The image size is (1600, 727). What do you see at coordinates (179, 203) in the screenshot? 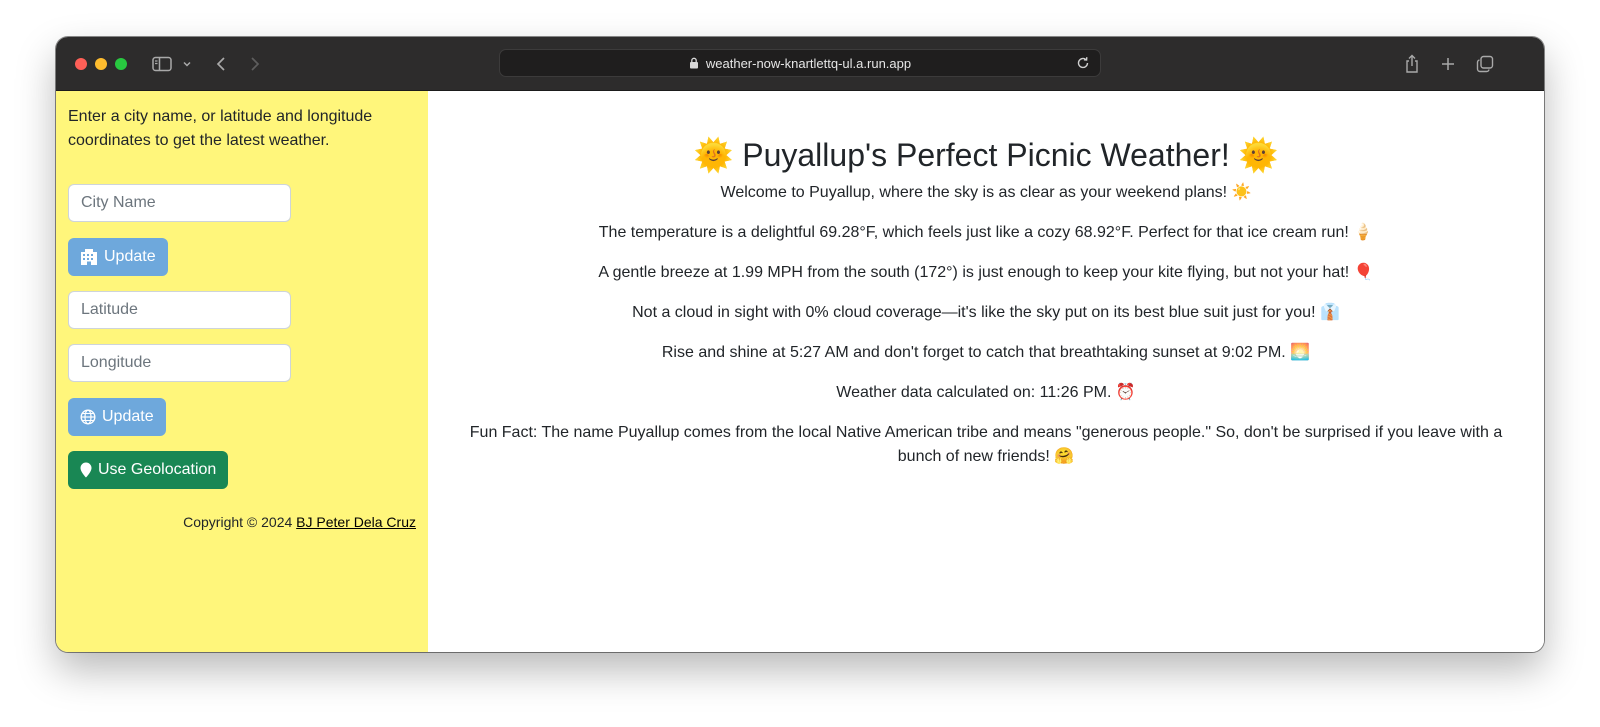
I see `city-name-input` at bounding box center [179, 203].